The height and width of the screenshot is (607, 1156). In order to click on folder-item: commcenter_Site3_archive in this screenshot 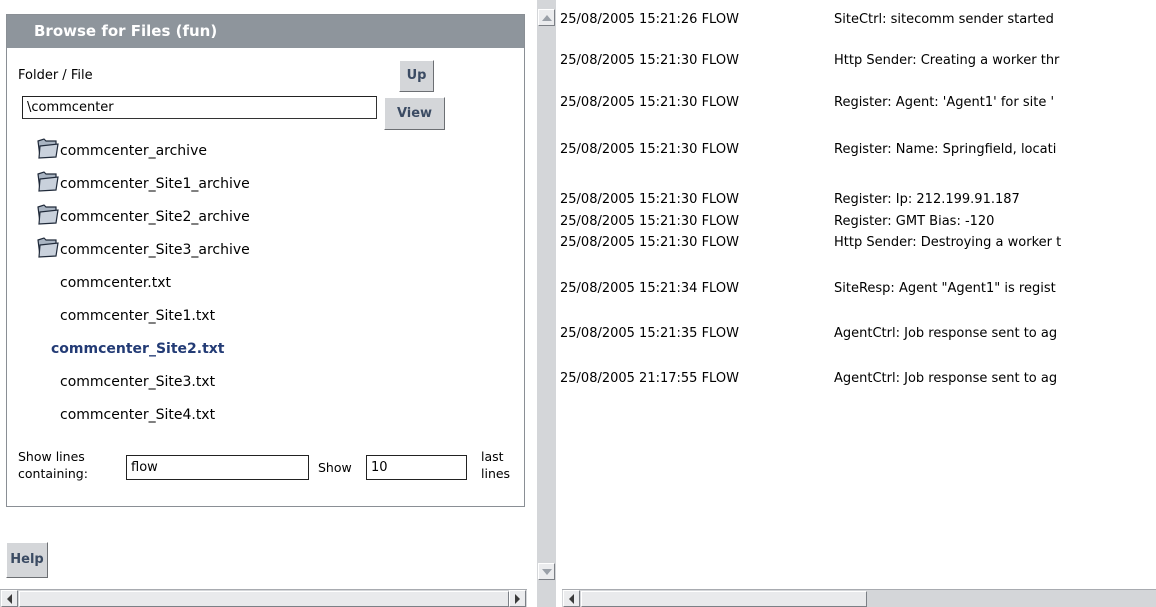, I will do `click(265, 250)`.